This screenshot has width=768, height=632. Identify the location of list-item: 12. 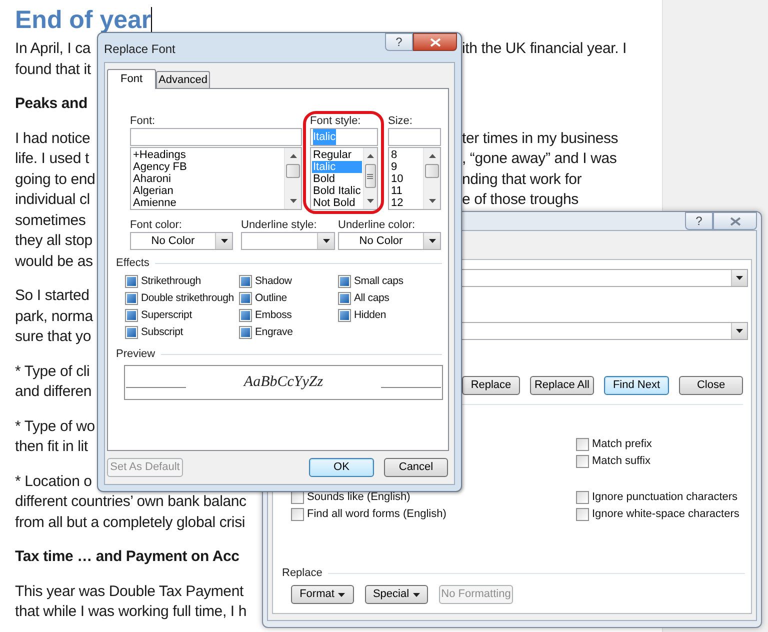
(406, 203).